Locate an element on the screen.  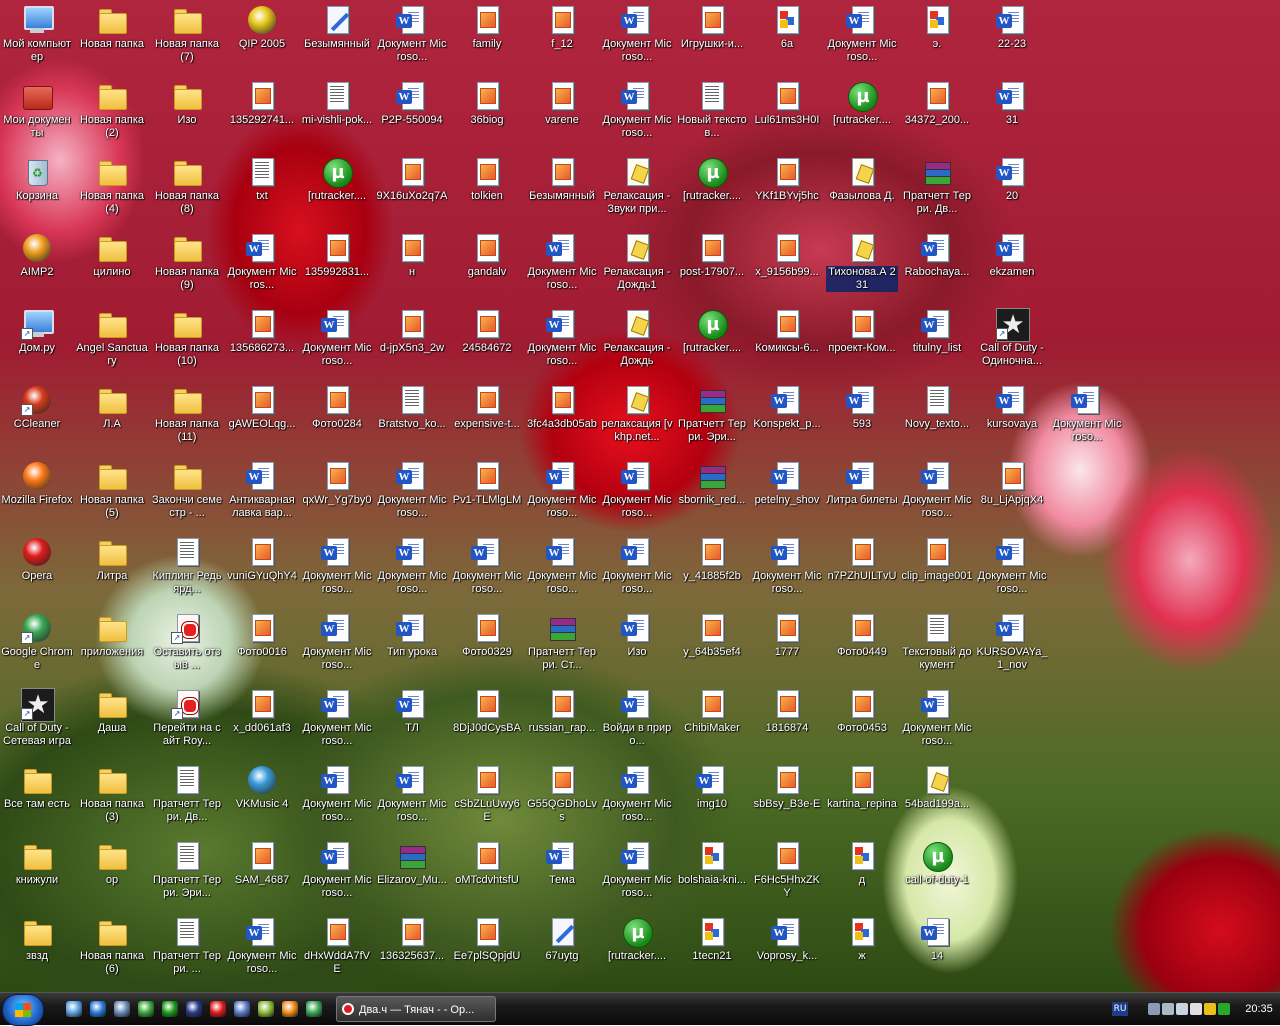
desktop-icon: Pv1-TLMlgLM is located at coordinates (487, 494).